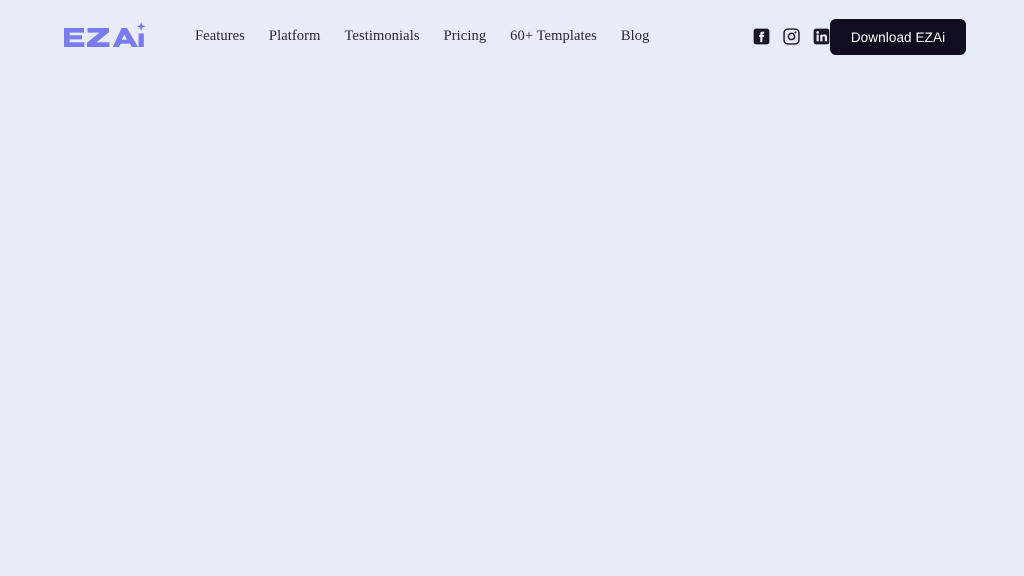  Describe the element at coordinates (220, 36) in the screenshot. I see `nav-item-features: Features` at that location.